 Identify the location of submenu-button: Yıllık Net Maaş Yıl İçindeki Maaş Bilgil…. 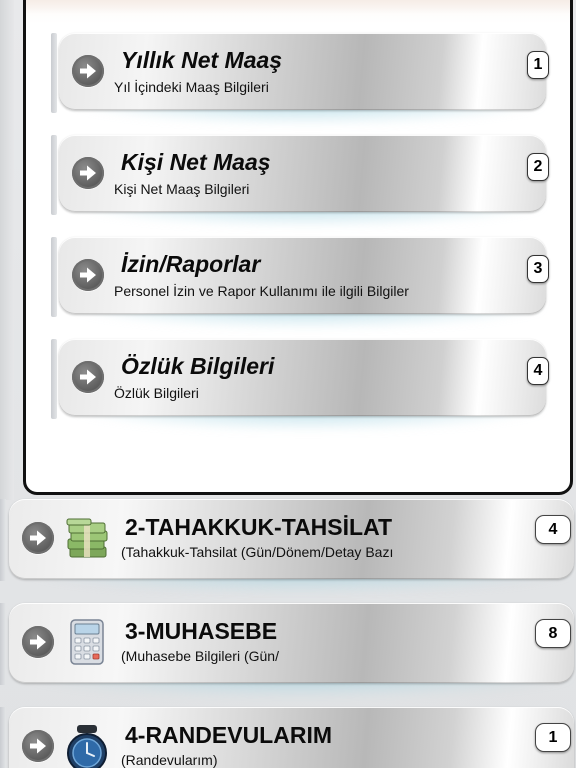
(304, 71).